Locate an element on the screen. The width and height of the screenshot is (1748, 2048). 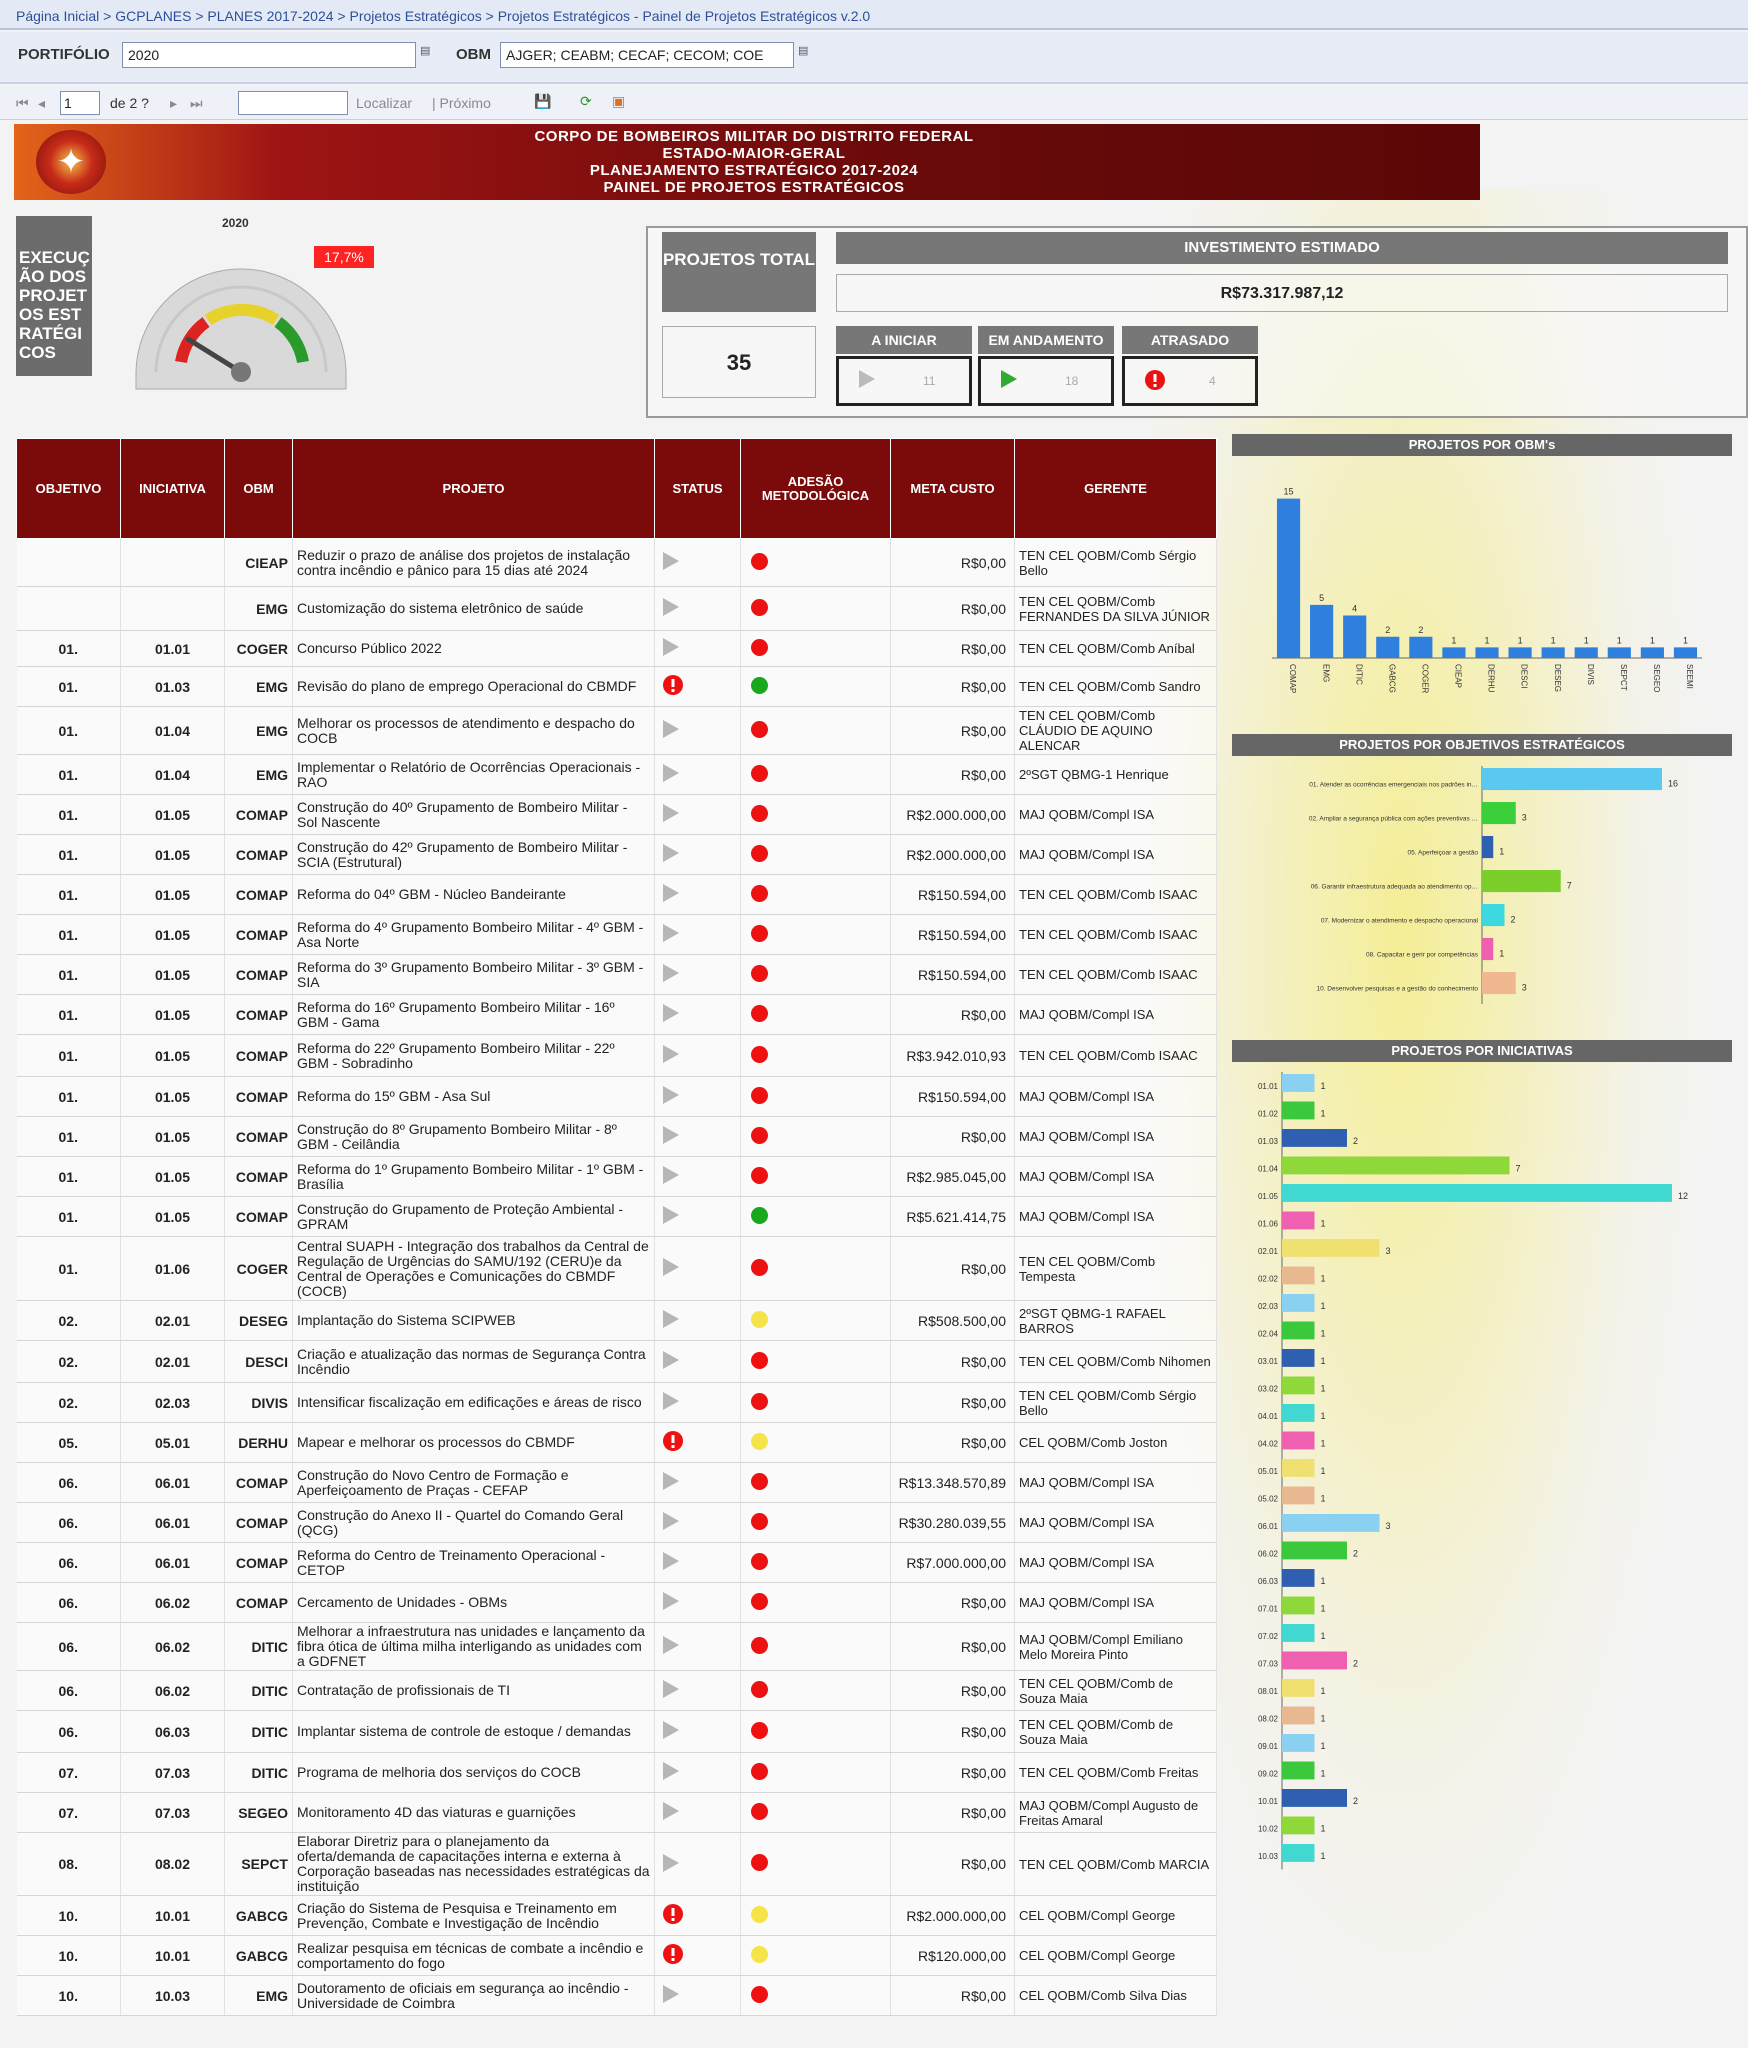
a-iniciar-box: 11 is located at coordinates (904, 381).